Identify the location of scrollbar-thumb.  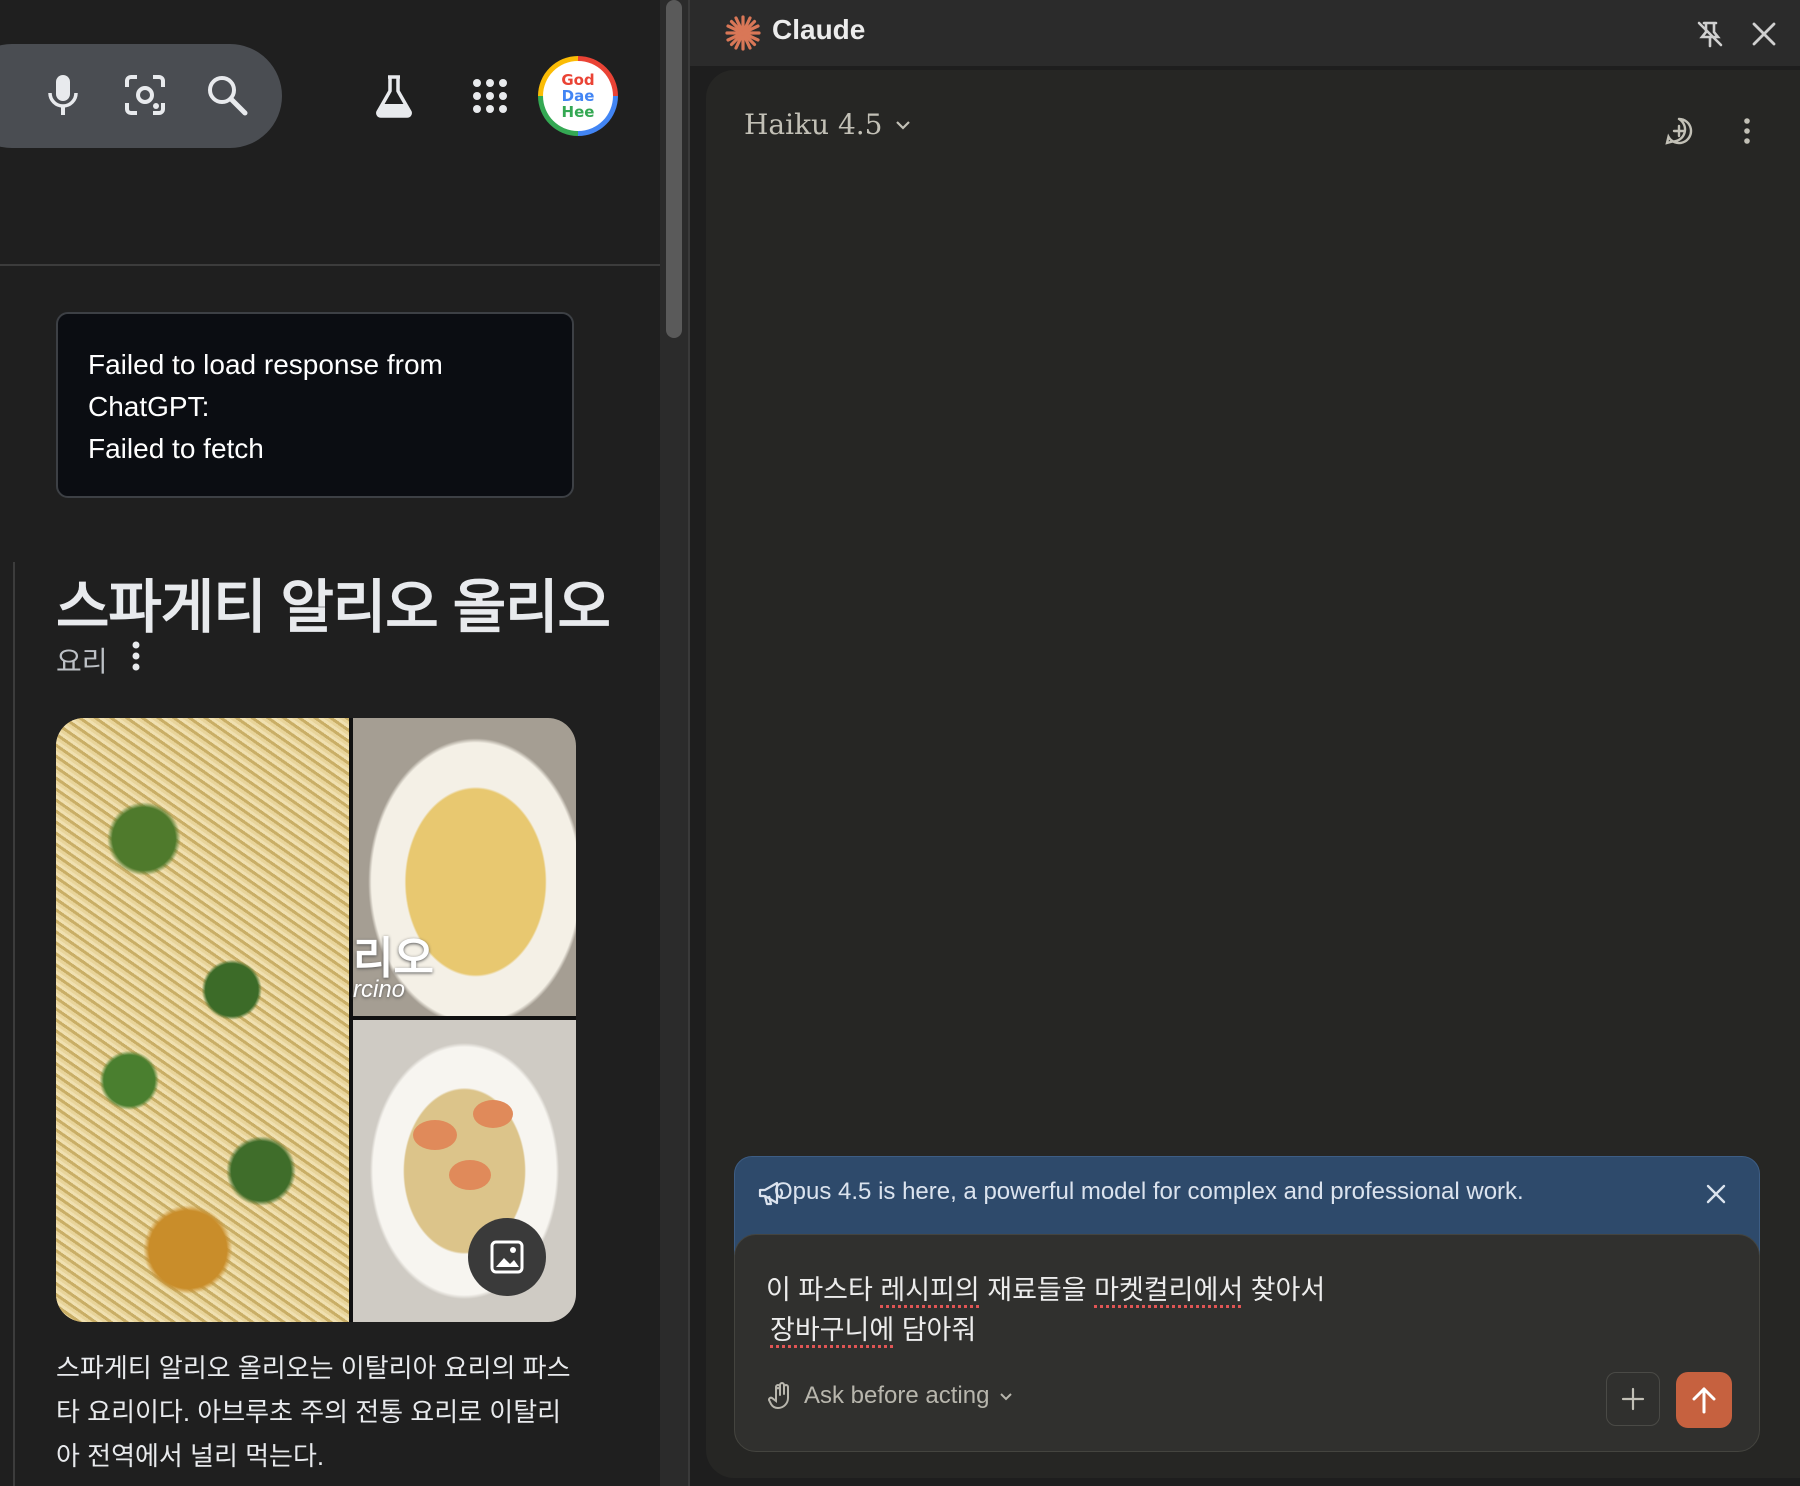
(674, 169).